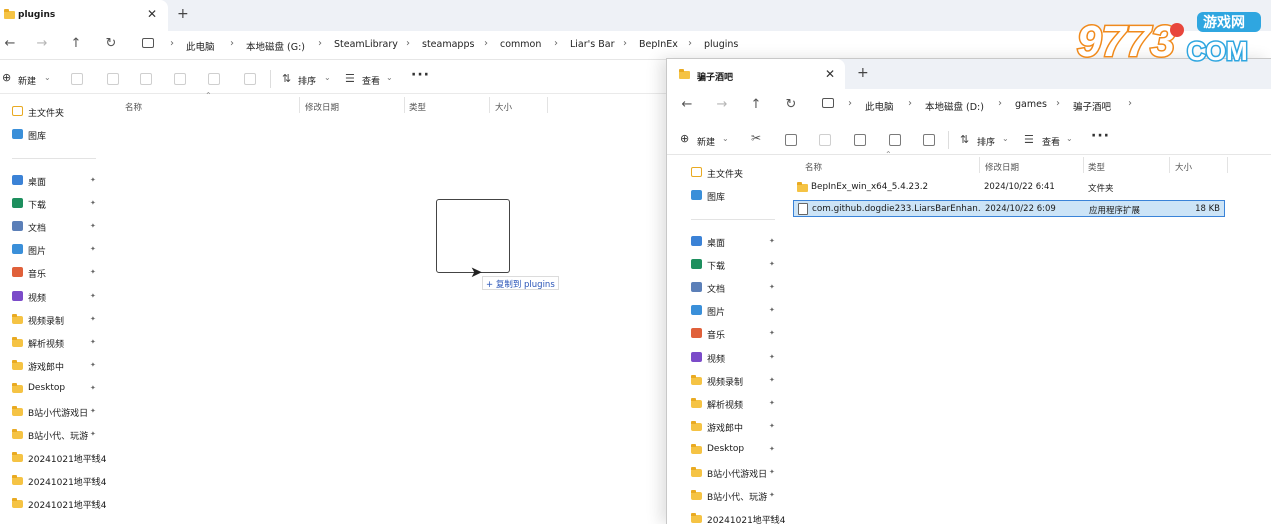 Image resolution: width=1271 pixels, height=524 pixels. Describe the element at coordinates (322, 107) in the screenshot. I see `column-modified: 修改日期` at that location.